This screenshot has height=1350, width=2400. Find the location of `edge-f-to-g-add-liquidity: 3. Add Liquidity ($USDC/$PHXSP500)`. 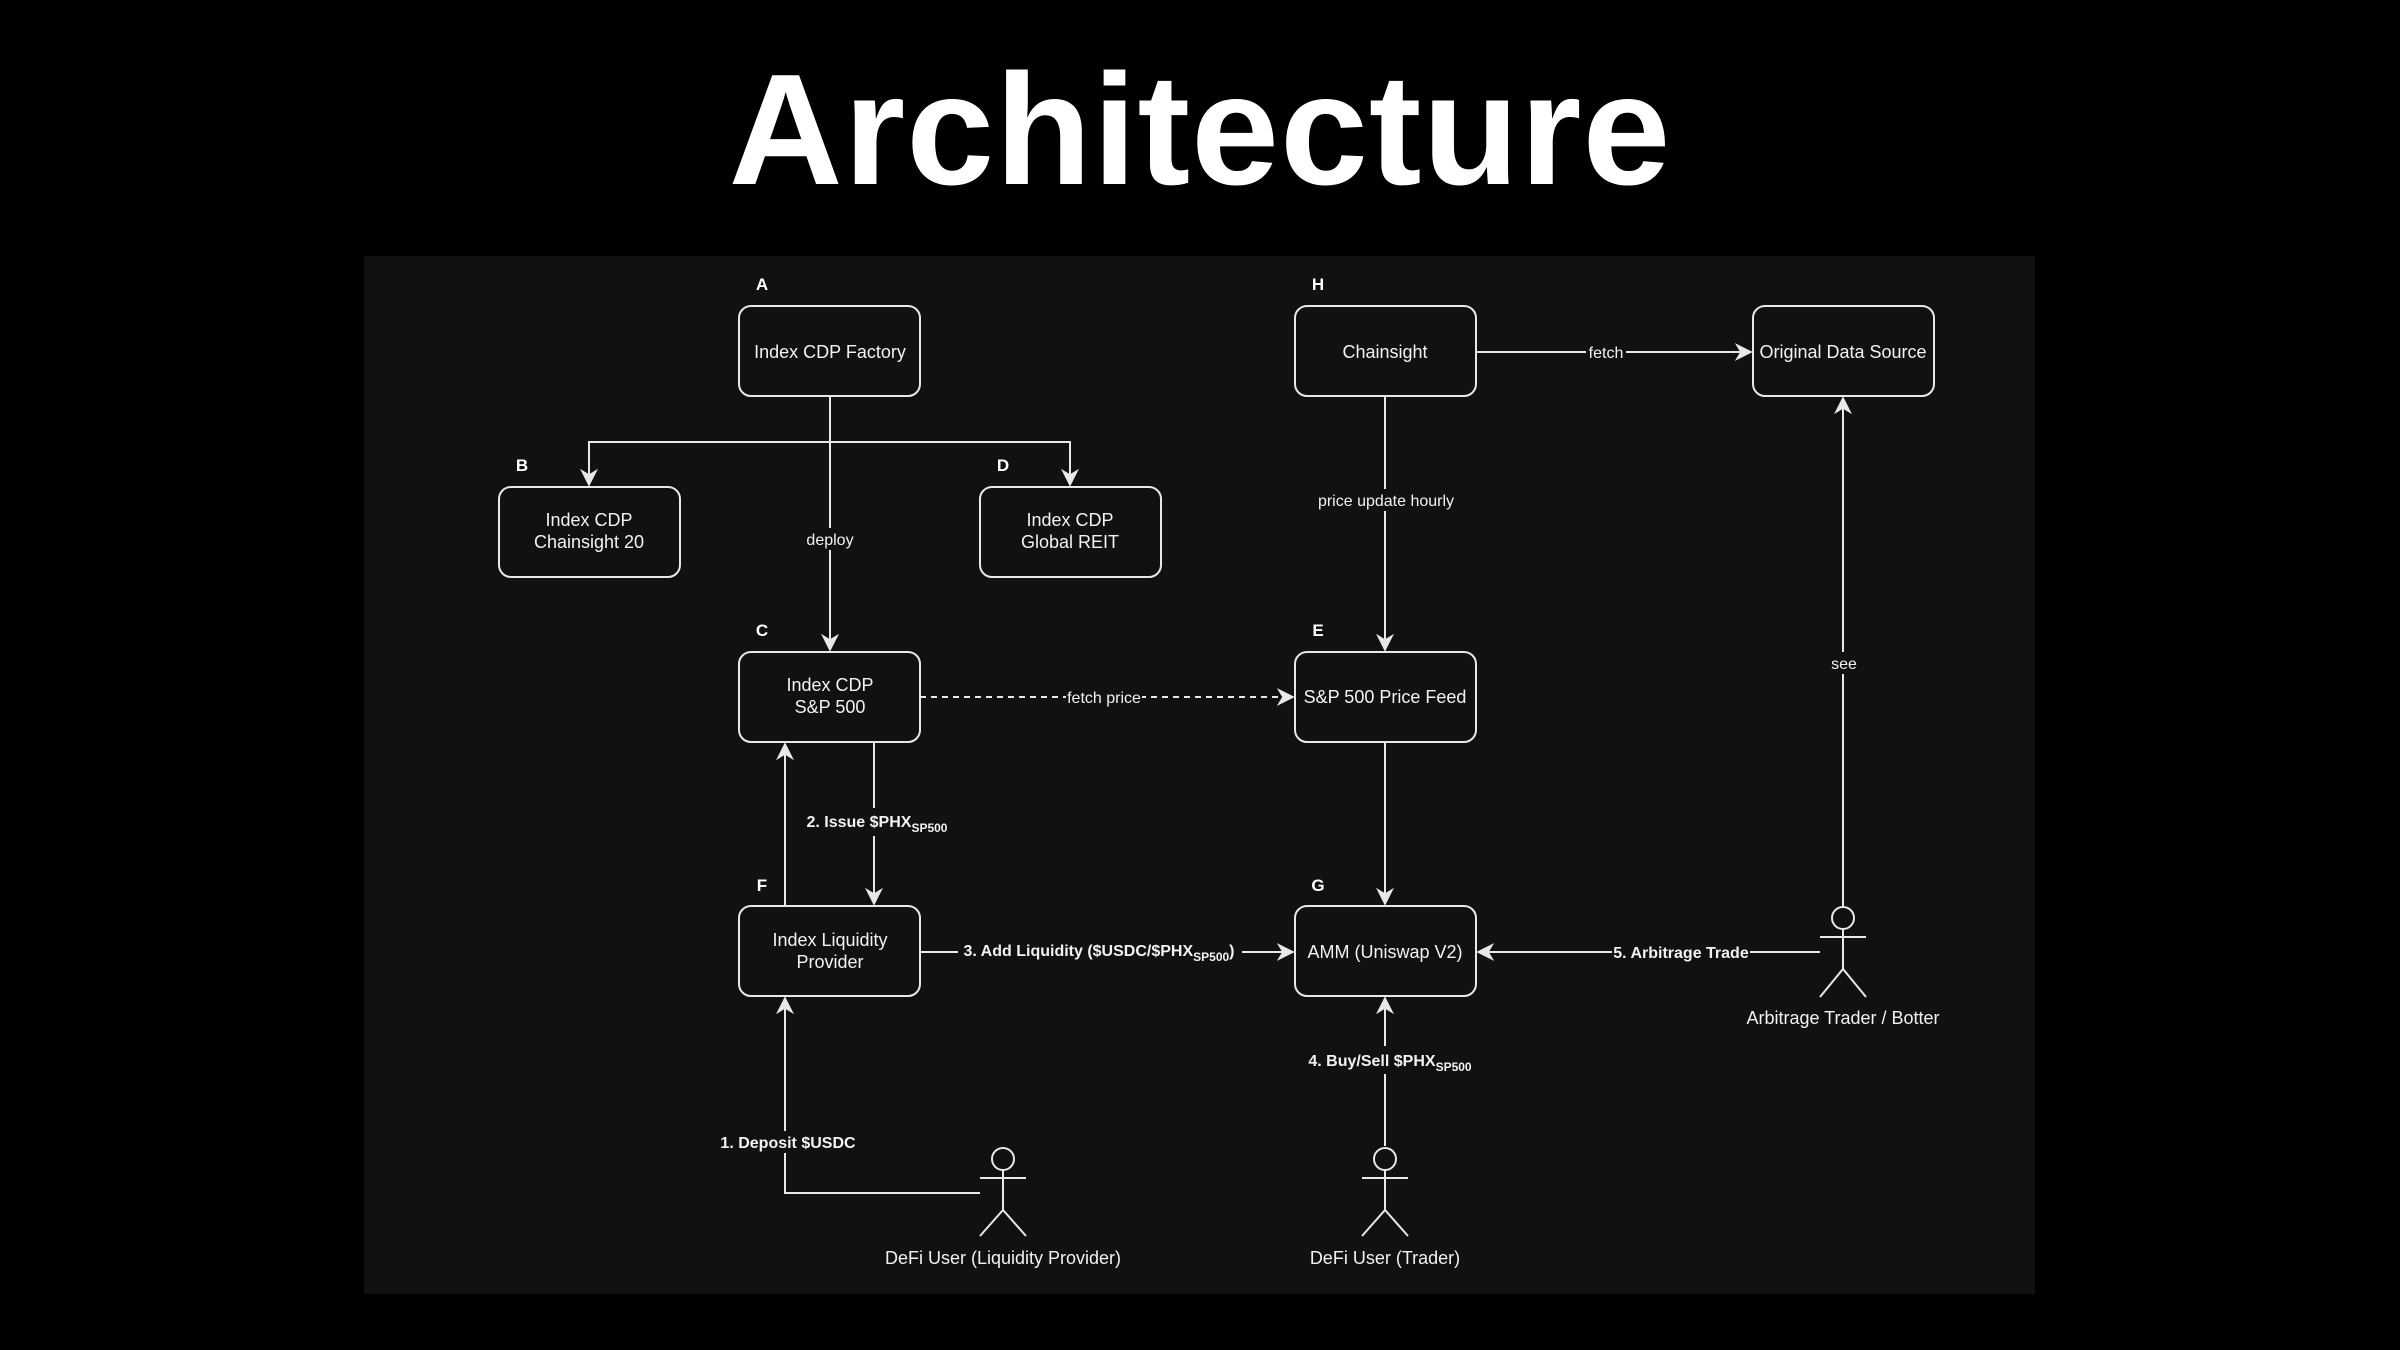

edge-f-to-g-add-liquidity: 3. Add Liquidity ($USDC/$PHXSP500) is located at coordinates (1107, 952).